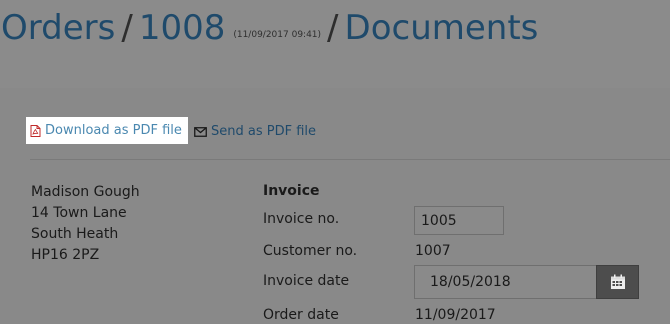  Describe the element at coordinates (505, 282) in the screenshot. I see `invoice-date-field` at that location.